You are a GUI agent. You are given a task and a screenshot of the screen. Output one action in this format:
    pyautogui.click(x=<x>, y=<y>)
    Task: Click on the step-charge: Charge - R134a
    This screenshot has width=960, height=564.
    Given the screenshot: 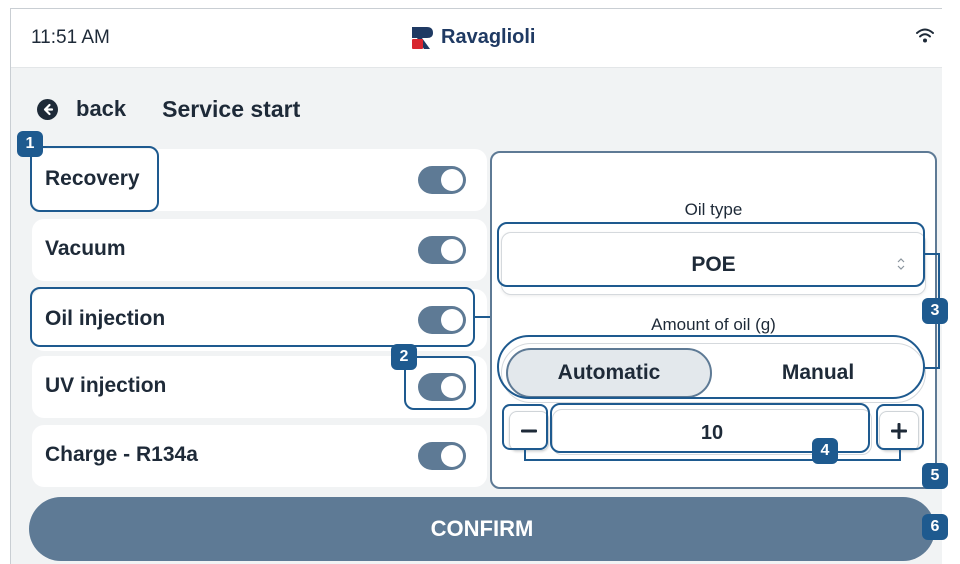 What is the action you would take?
    pyautogui.click(x=259, y=456)
    